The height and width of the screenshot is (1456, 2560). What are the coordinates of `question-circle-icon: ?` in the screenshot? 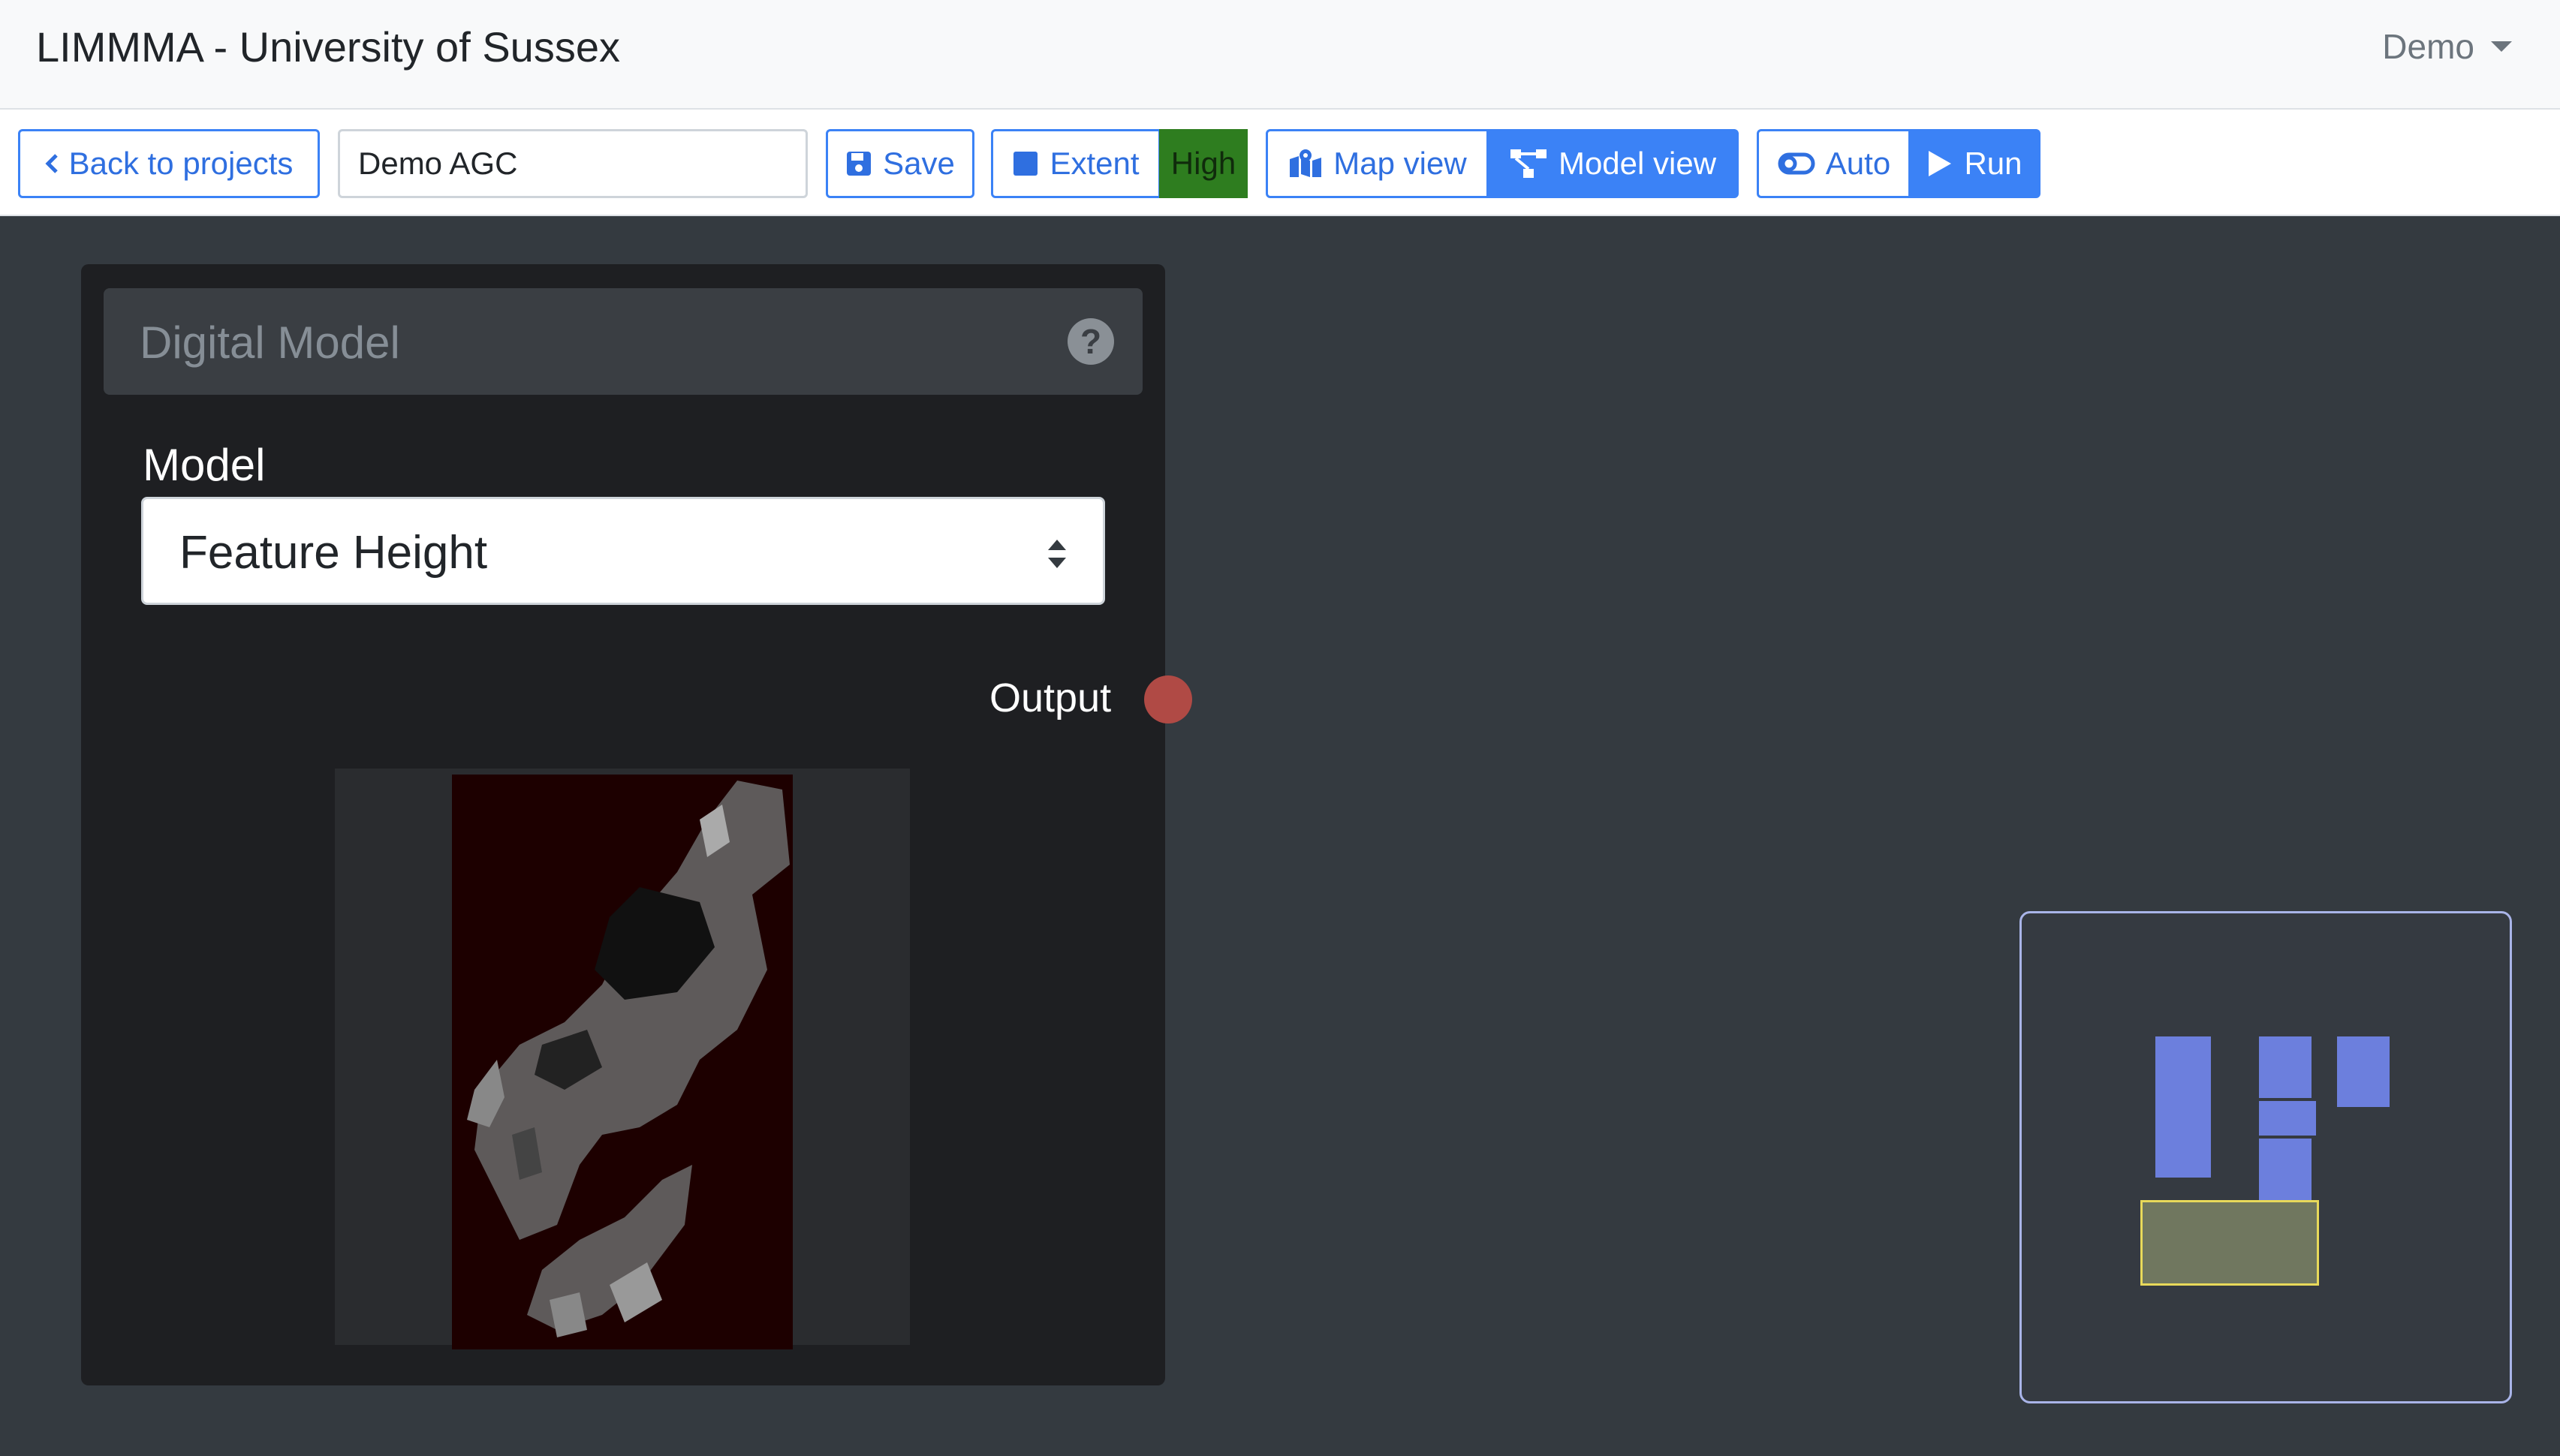 It's located at (1091, 341).